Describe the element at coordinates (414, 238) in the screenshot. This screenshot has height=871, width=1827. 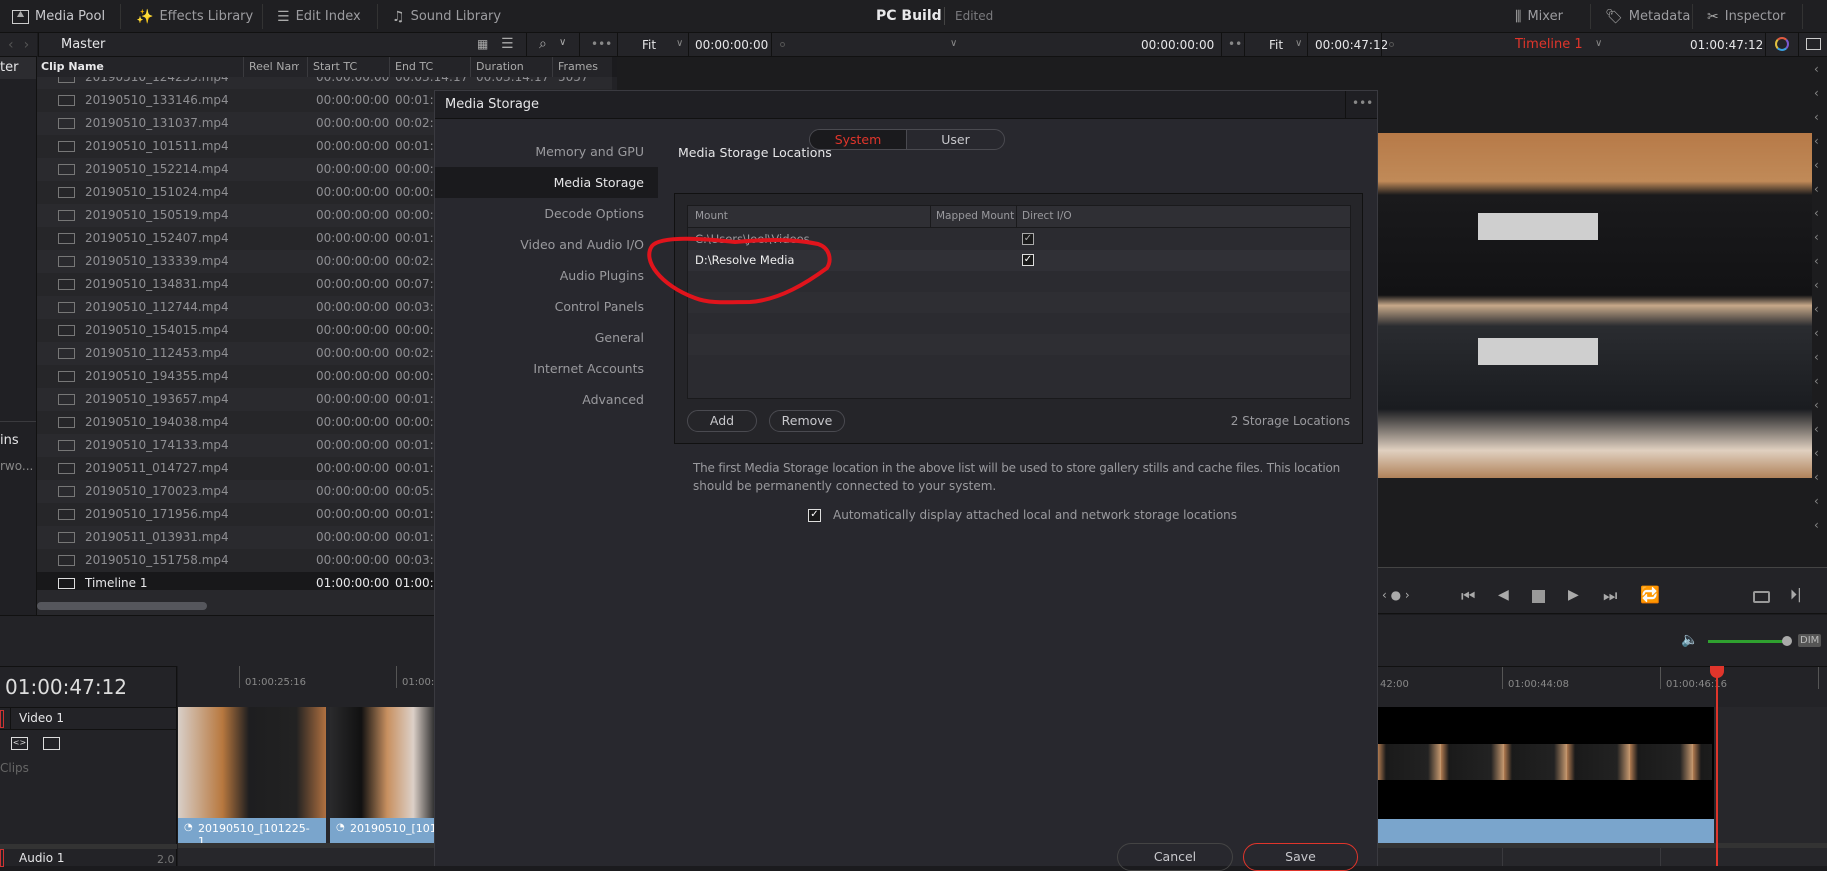
I see `end-tc: 00:01:` at that location.